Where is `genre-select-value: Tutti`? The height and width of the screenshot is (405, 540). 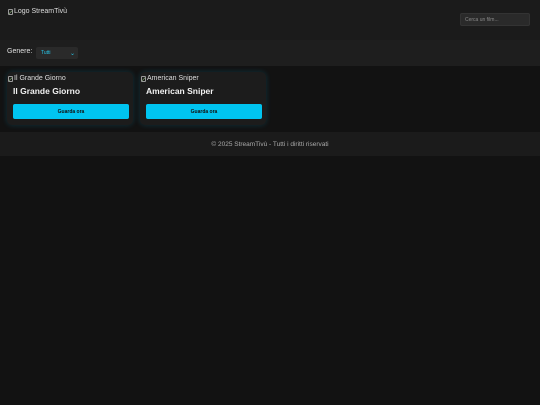 genre-select-value: Tutti is located at coordinates (46, 53).